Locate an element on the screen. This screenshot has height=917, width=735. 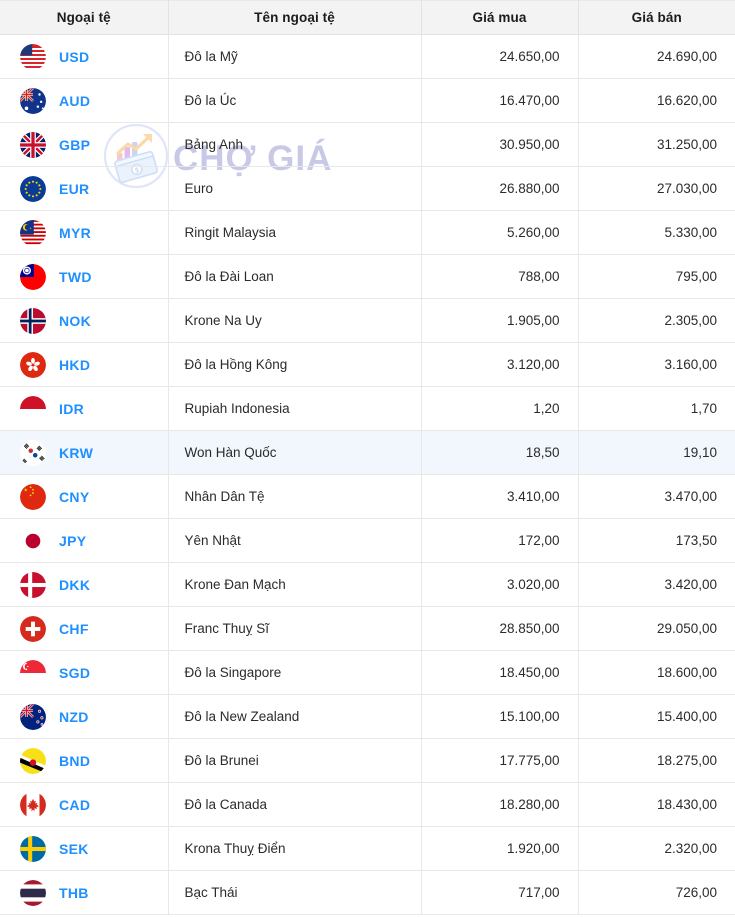
cell-currency-name: Krone Na Uy is located at coordinates (295, 320).